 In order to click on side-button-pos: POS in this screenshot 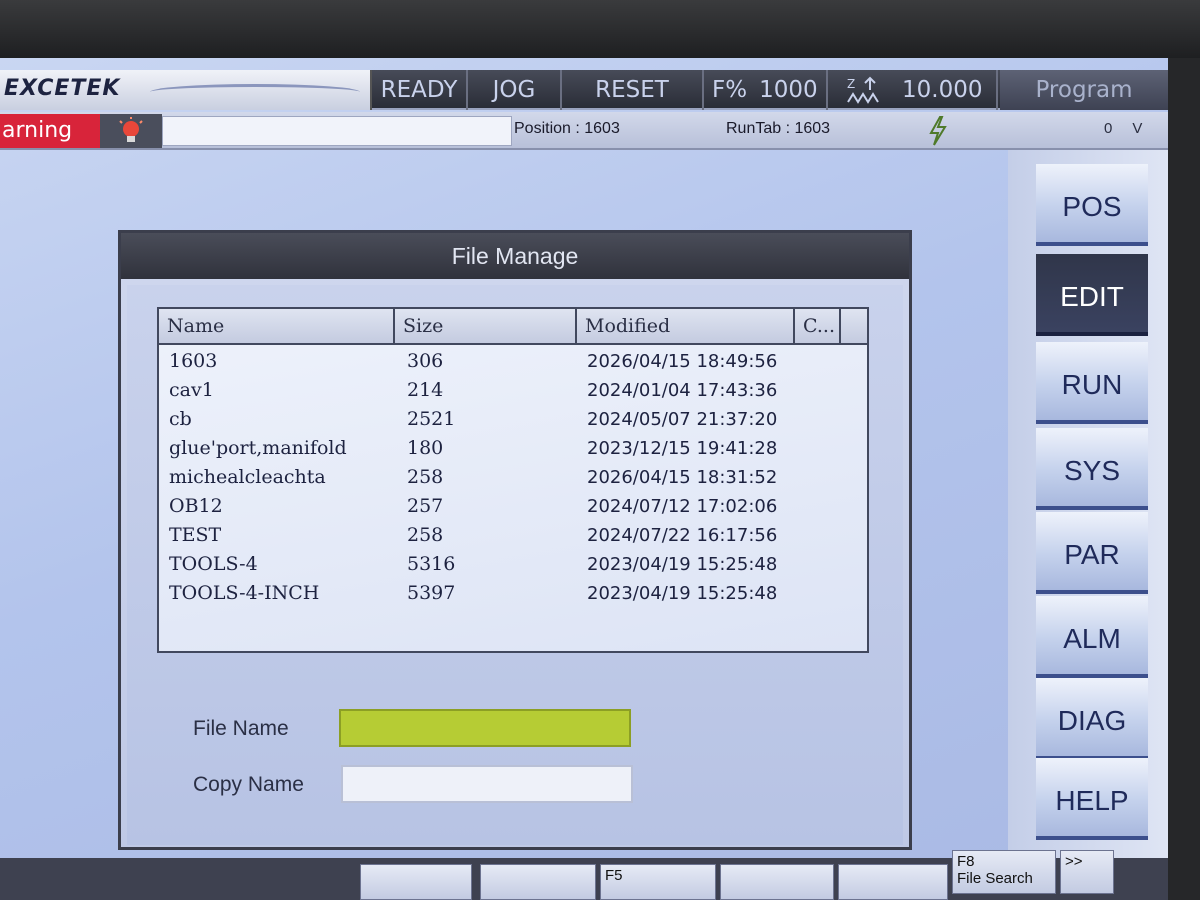, I will do `click(1092, 205)`.